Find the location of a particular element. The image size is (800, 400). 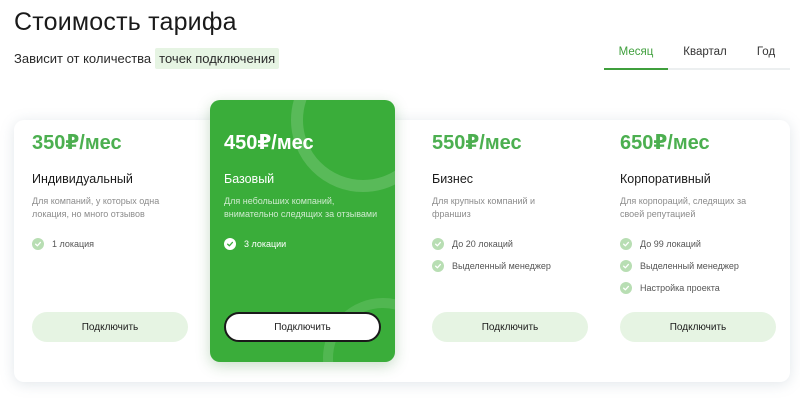

feature-item: До 99 локаций is located at coordinates (679, 244).